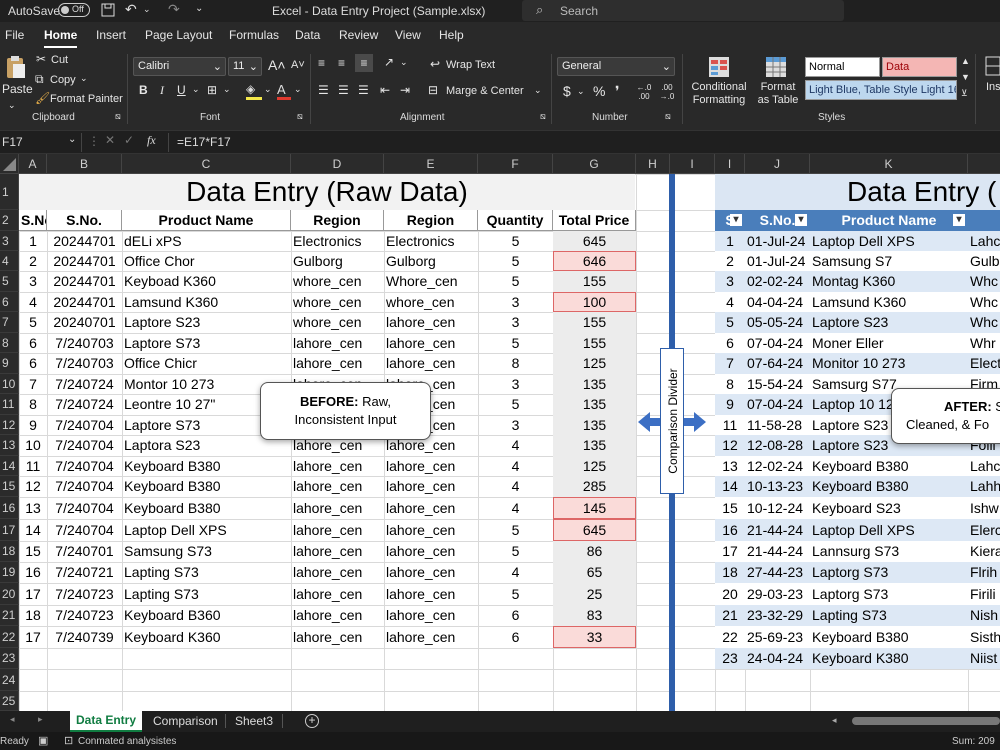 The width and height of the screenshot is (1000, 750). What do you see at coordinates (777, 404) in the screenshot?
I see `table-cell: 07-04-24` at bounding box center [777, 404].